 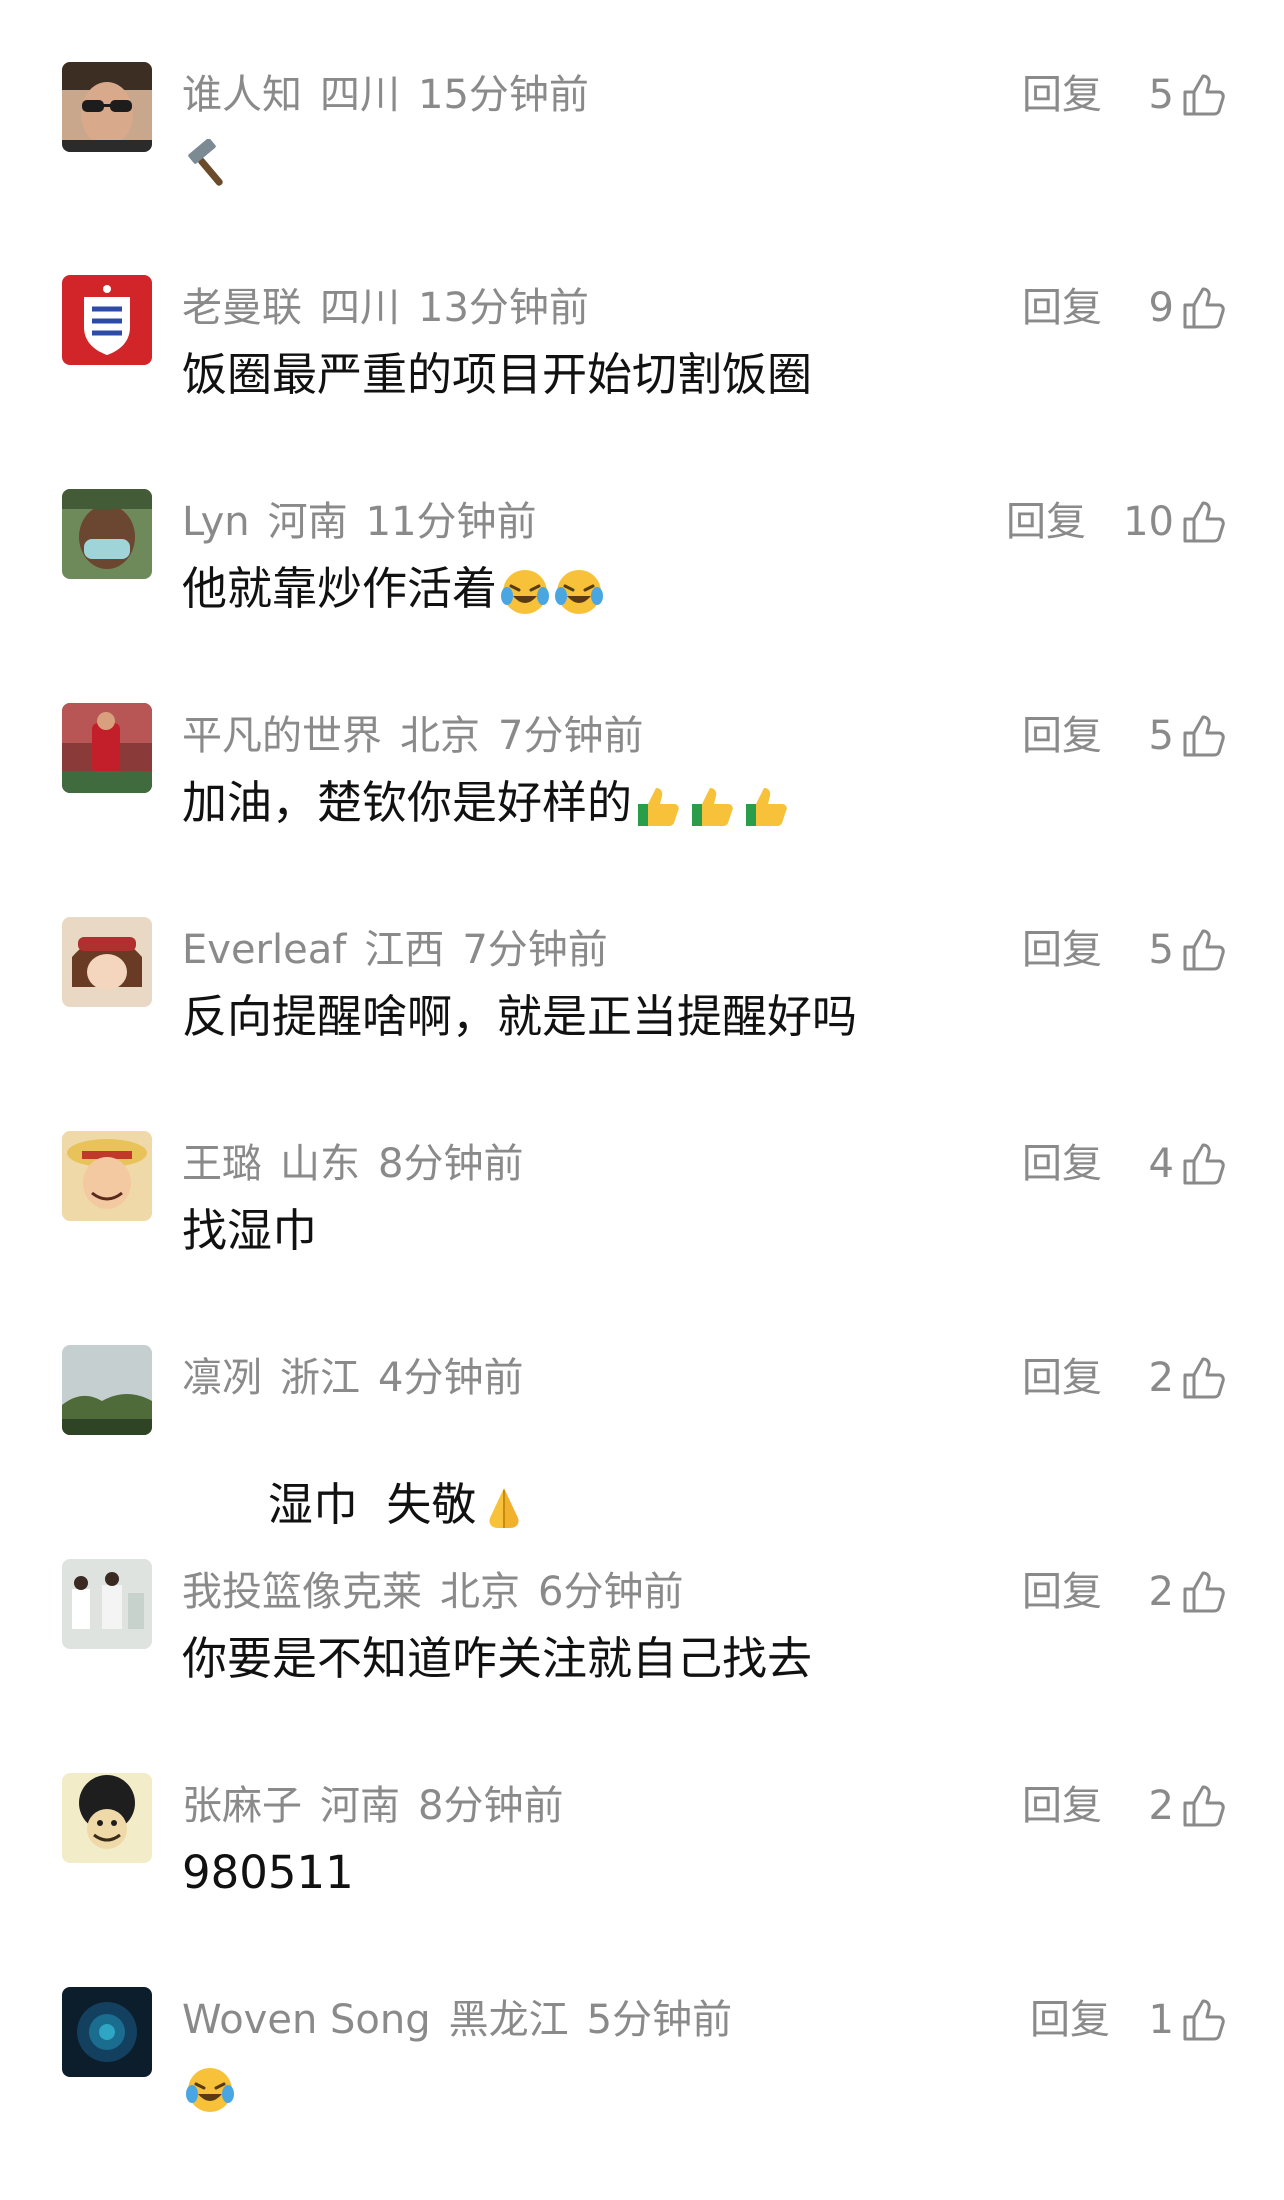 I want to click on comment-meta: 老曼联 四川 13分钟前, so click(x=394, y=308).